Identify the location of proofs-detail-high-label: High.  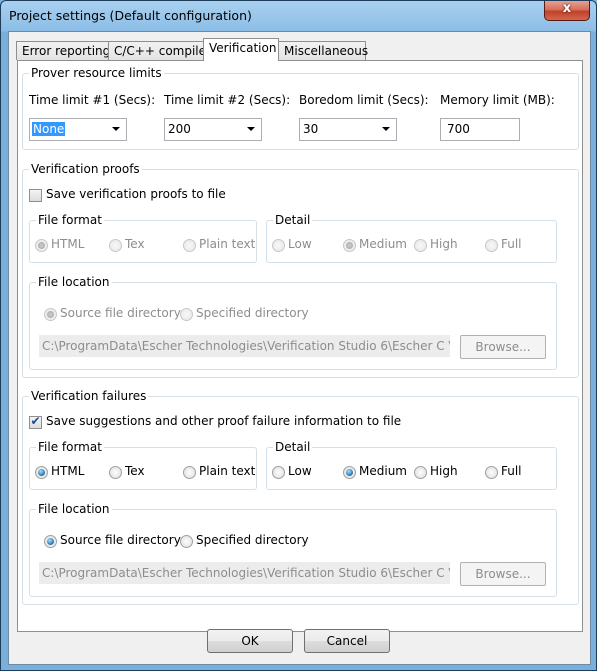
(444, 244).